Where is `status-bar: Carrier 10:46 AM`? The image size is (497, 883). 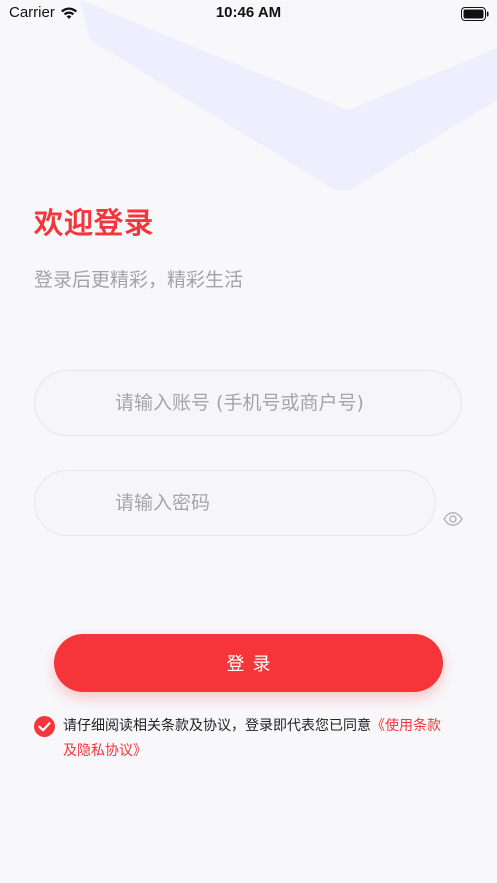 status-bar: Carrier 10:46 AM is located at coordinates (248, 13).